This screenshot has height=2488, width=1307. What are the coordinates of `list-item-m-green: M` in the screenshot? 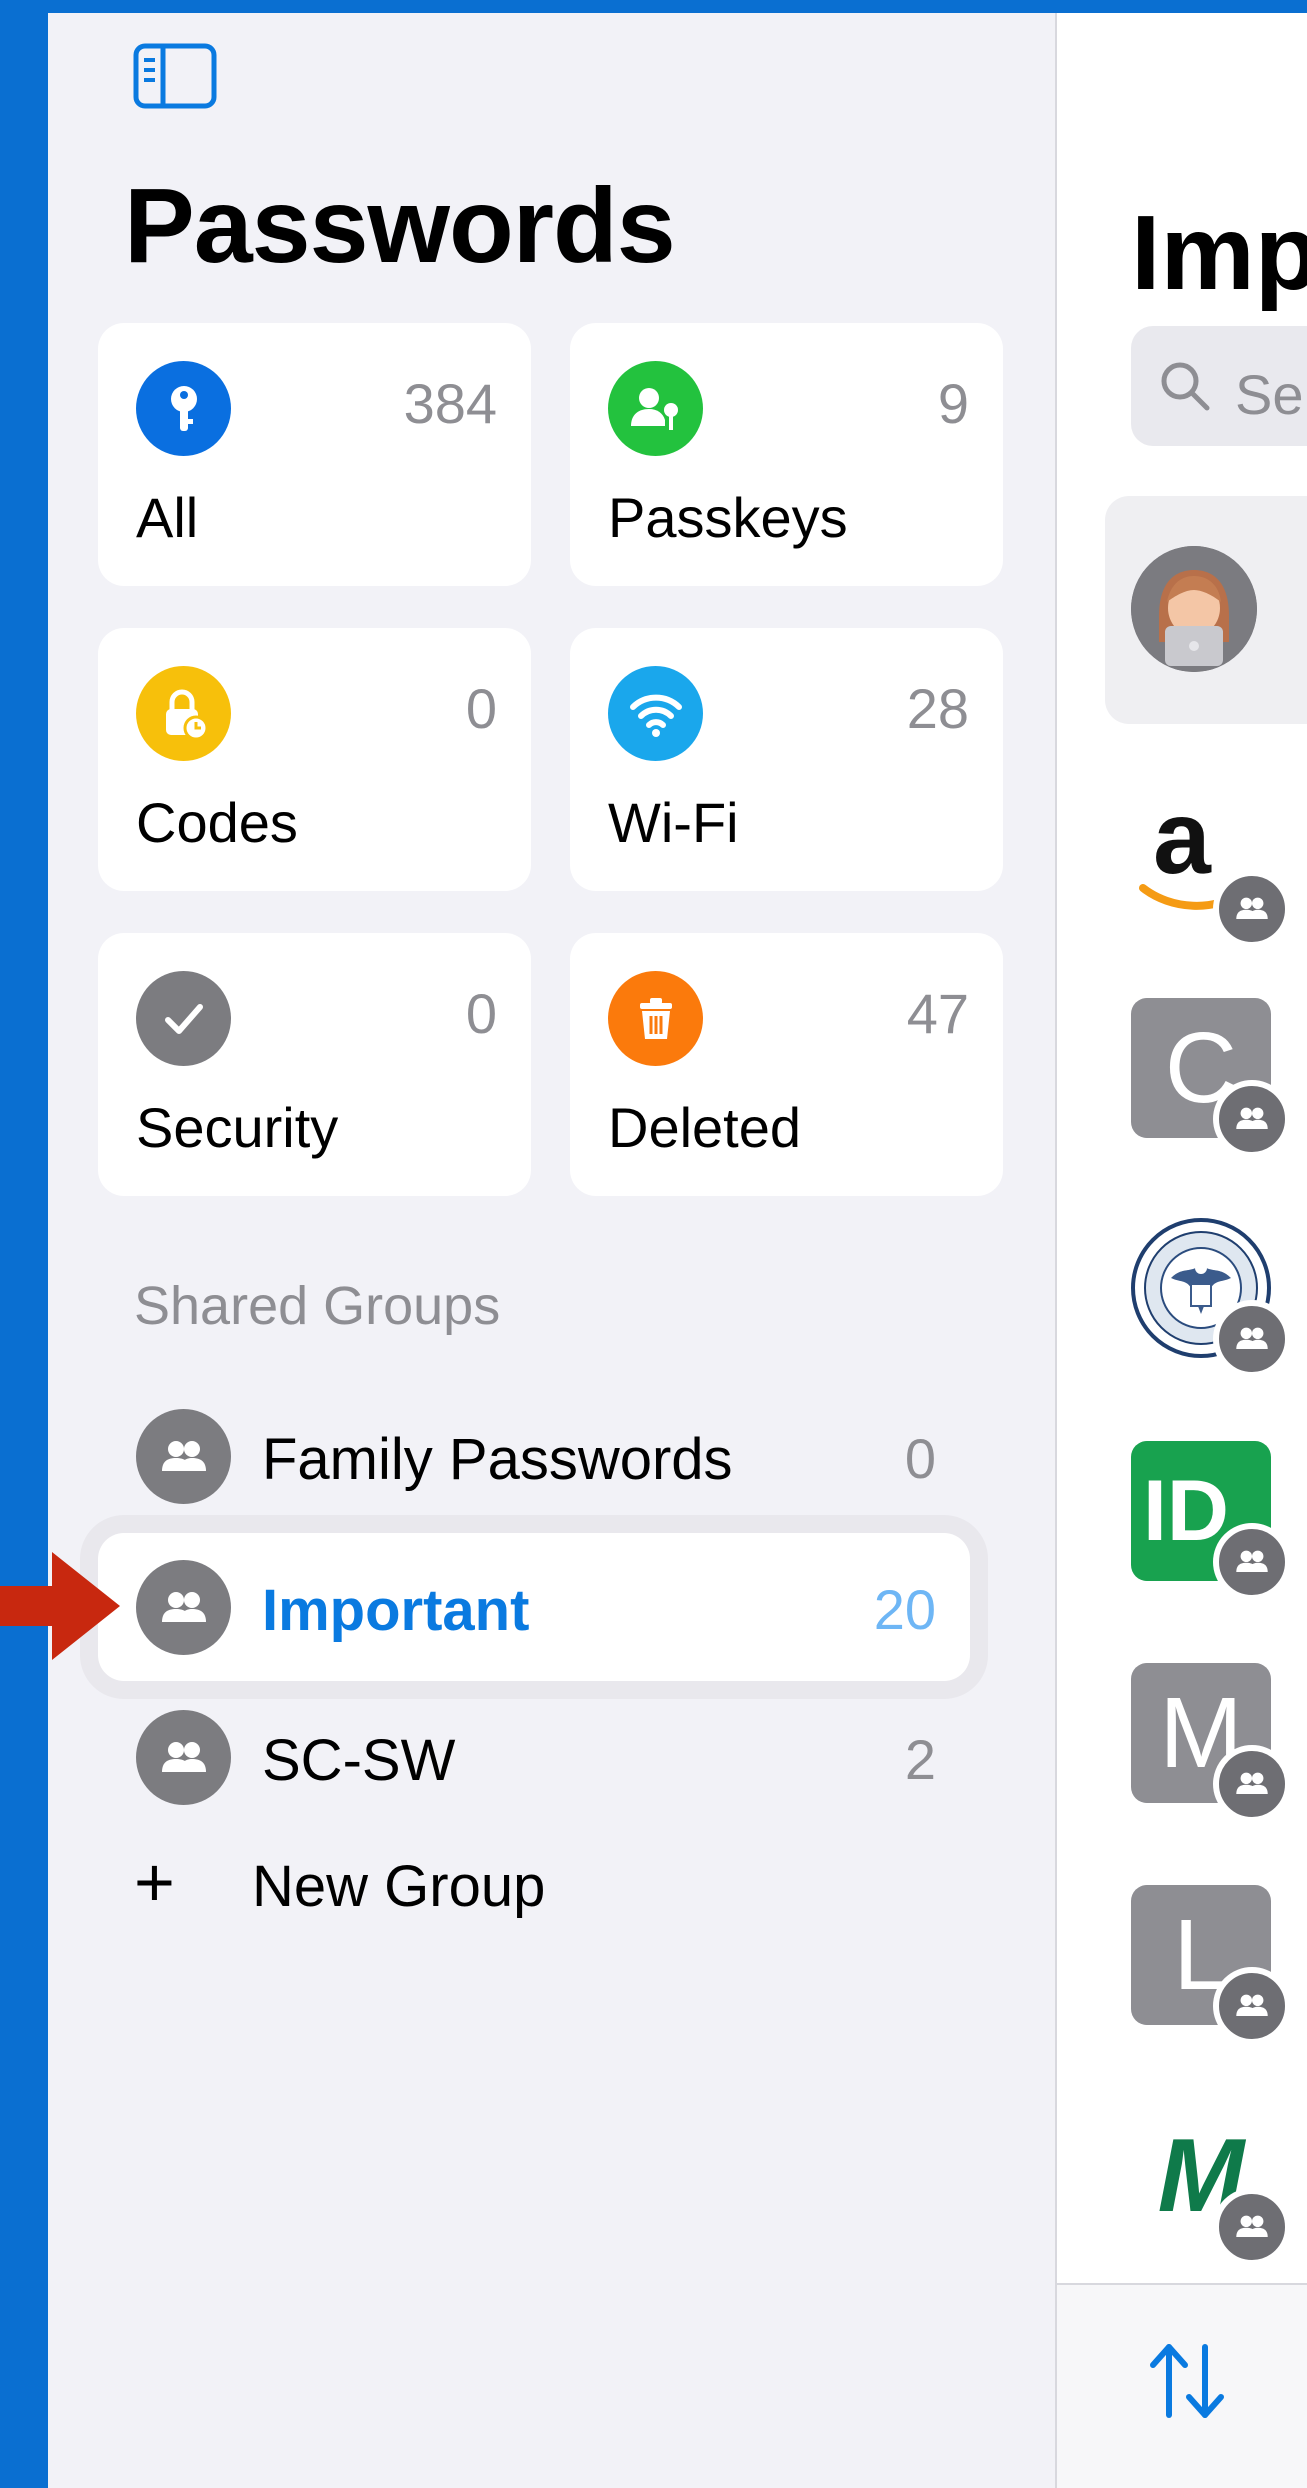 It's located at (1211, 2186).